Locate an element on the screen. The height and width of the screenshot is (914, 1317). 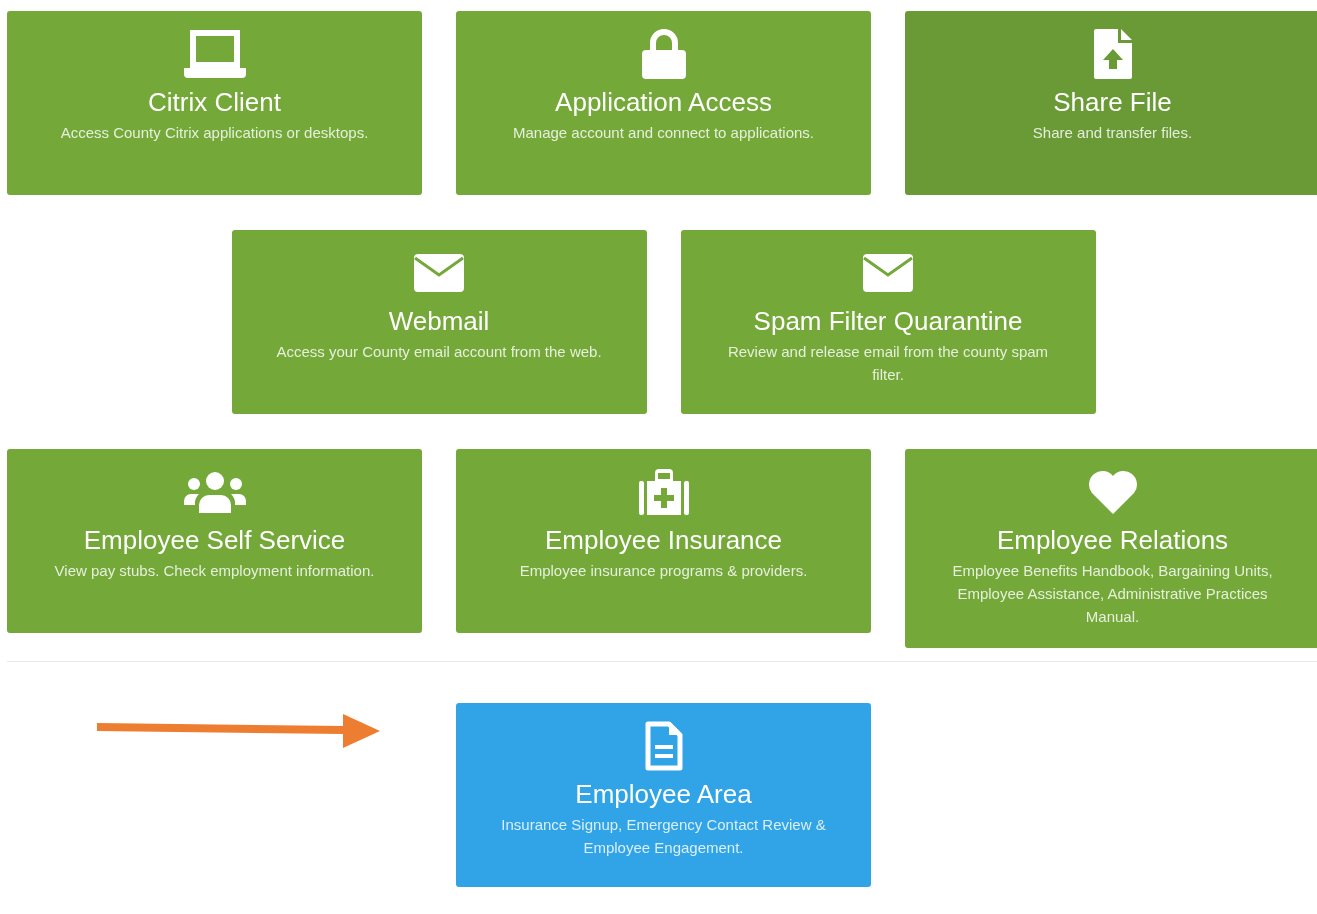
tile-title: Citrix Client is located at coordinates (214, 102).